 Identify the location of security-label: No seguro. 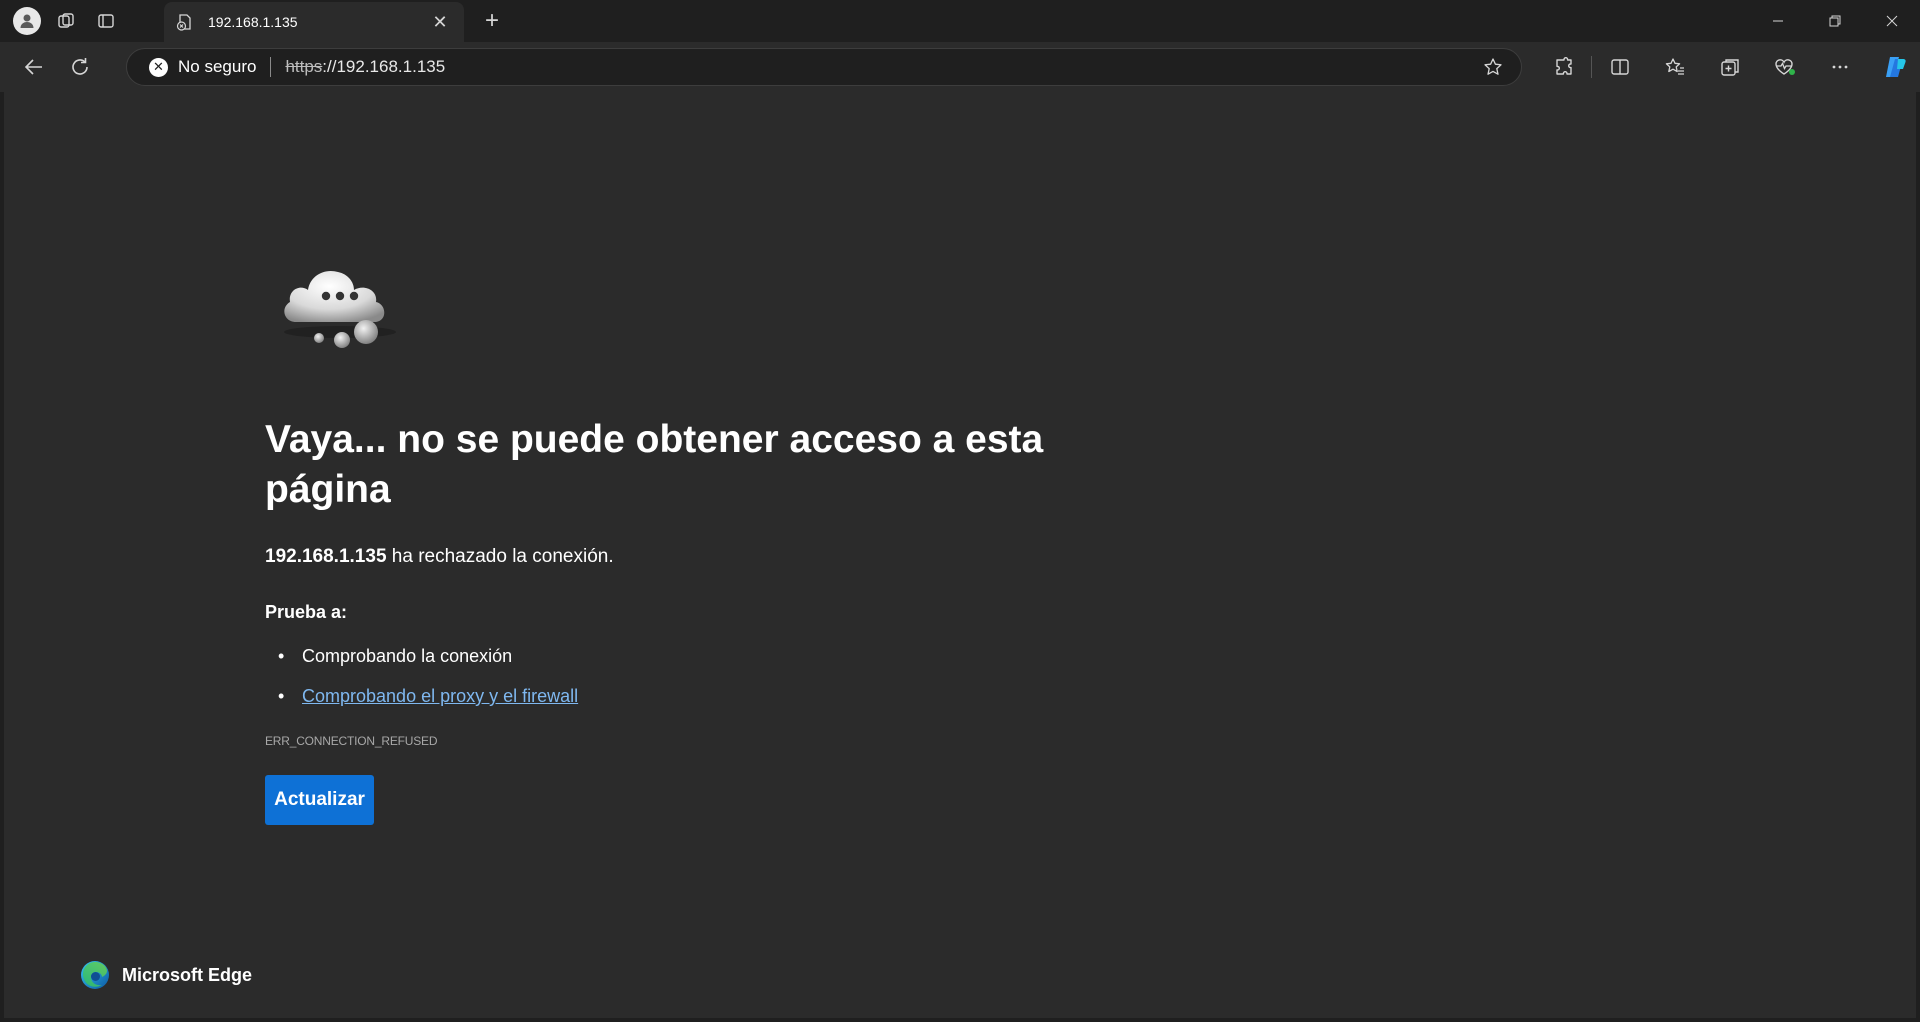
(217, 66).